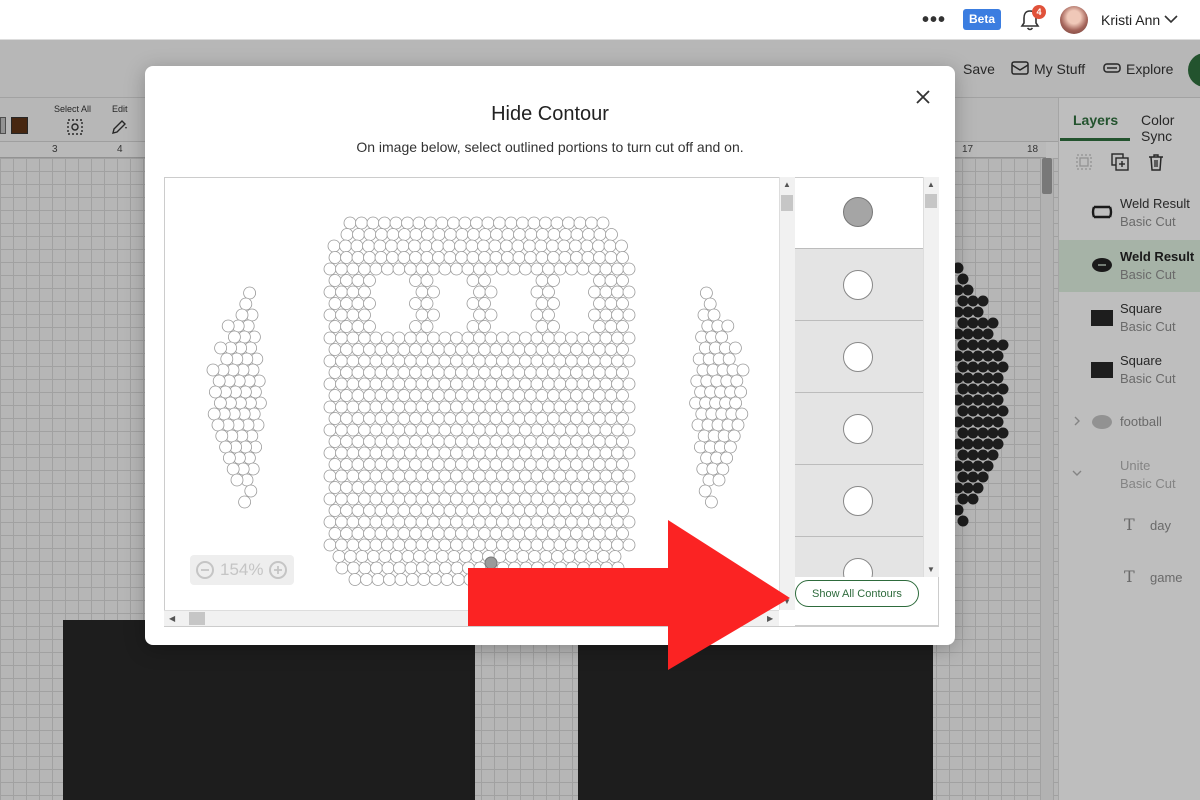  I want to click on scroll-left-icon: ◀, so click(172, 618).